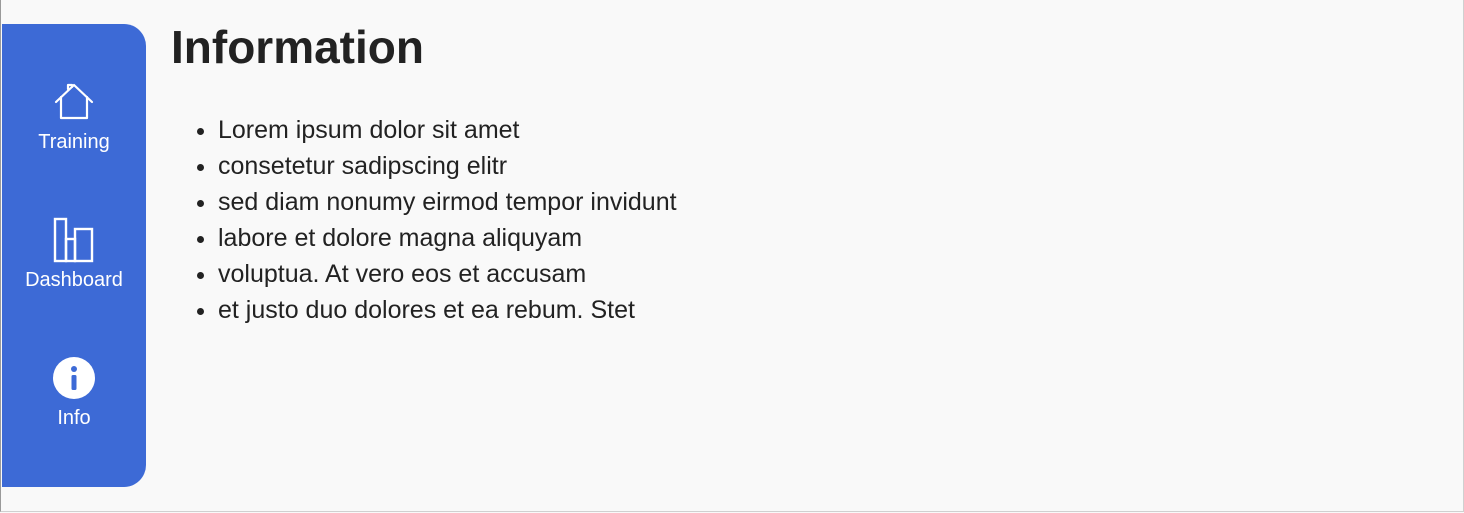 The height and width of the screenshot is (513, 1464). I want to click on list-item: consetetur sadipscing elitr, so click(829, 166).